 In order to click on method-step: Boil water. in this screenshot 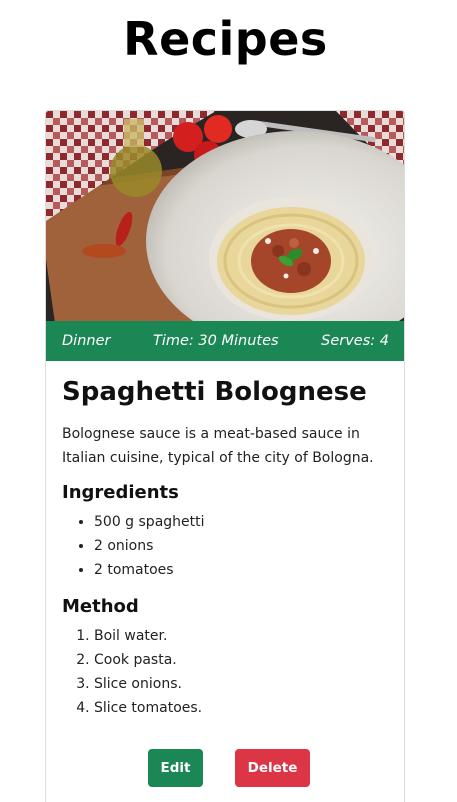, I will do `click(243, 636)`.